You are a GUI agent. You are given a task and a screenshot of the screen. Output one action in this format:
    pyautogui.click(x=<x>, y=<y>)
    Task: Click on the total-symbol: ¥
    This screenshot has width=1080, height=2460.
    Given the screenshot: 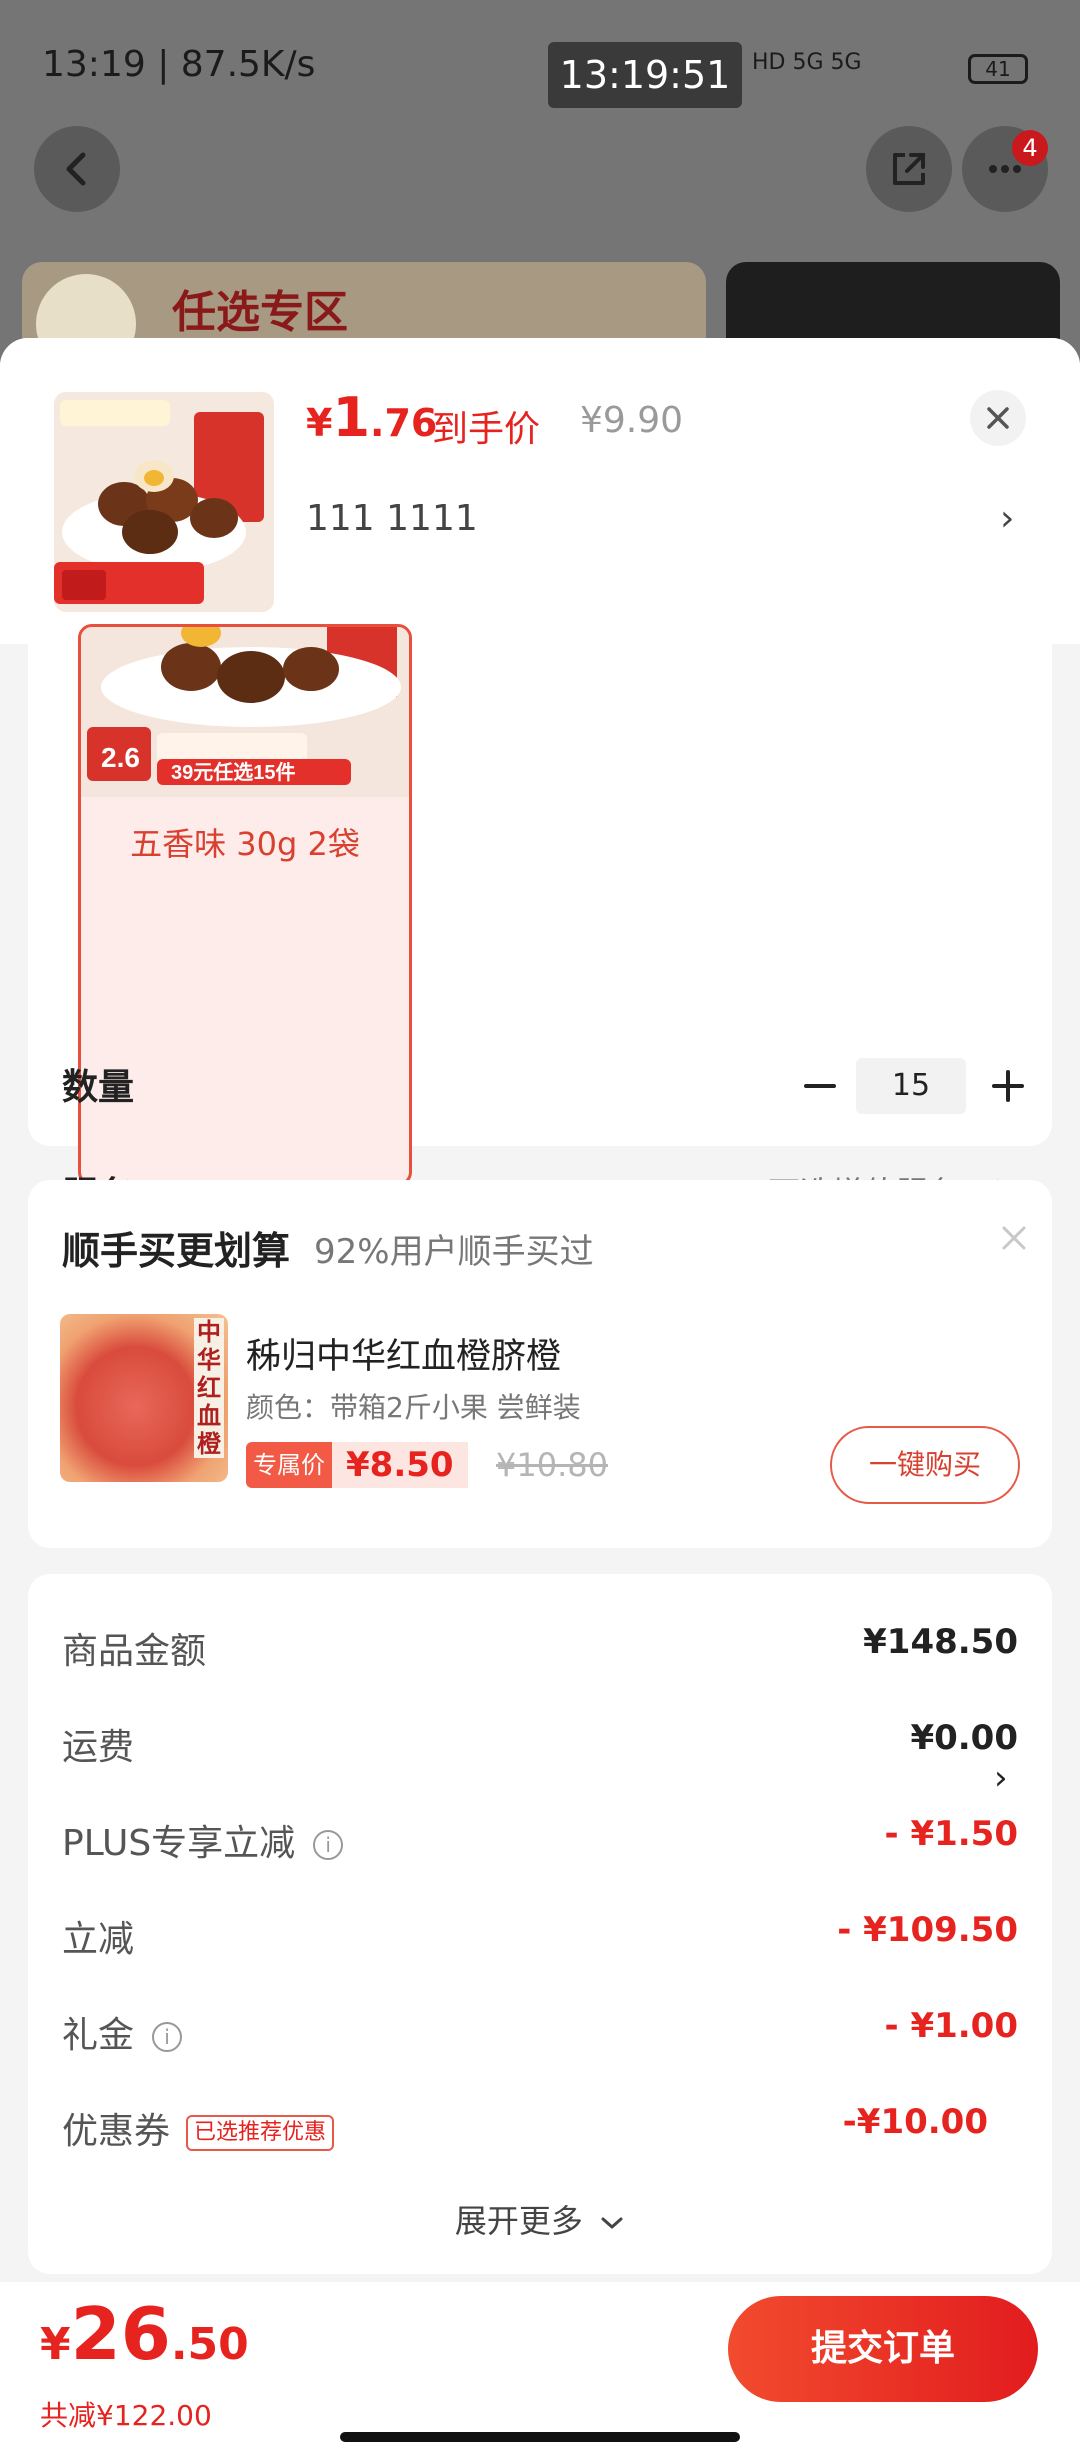 What is the action you would take?
    pyautogui.click(x=55, y=2344)
    